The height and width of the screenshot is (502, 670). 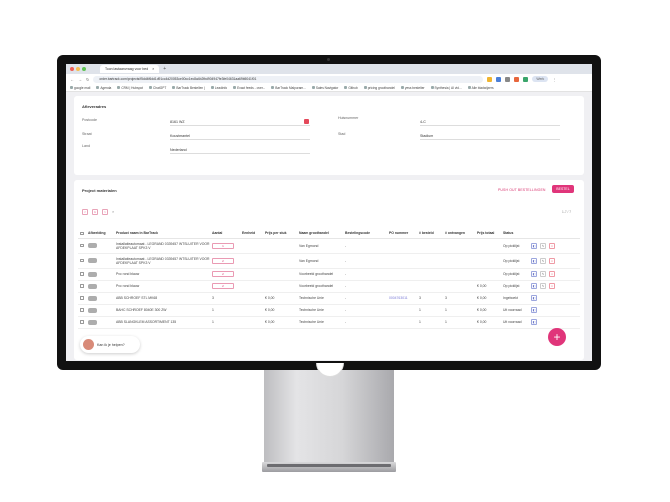 I want to click on back-icon: ←, so click(x=72, y=79).